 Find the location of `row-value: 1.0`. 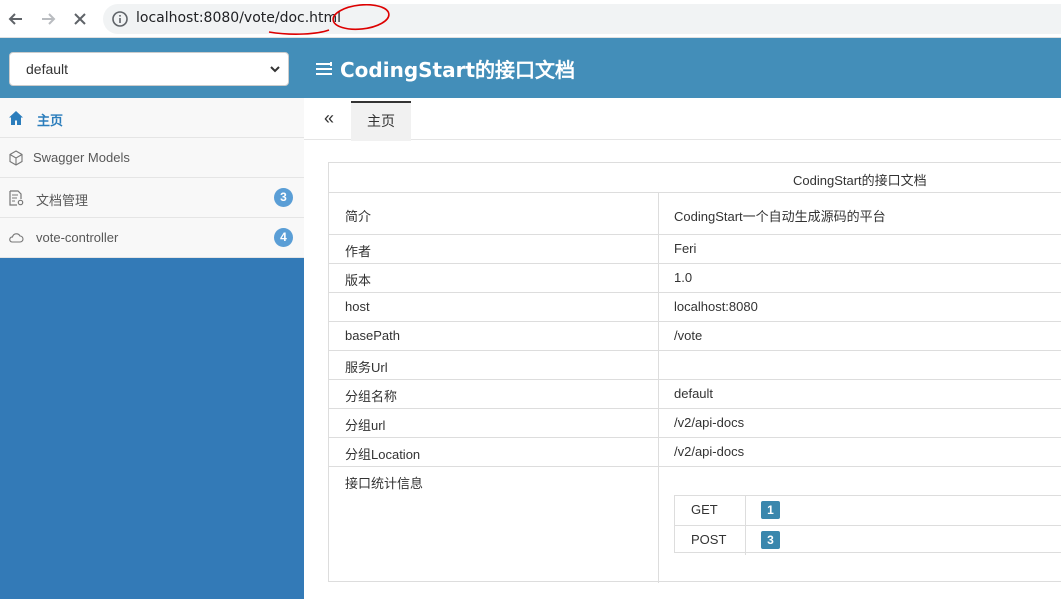

row-value: 1.0 is located at coordinates (683, 277).